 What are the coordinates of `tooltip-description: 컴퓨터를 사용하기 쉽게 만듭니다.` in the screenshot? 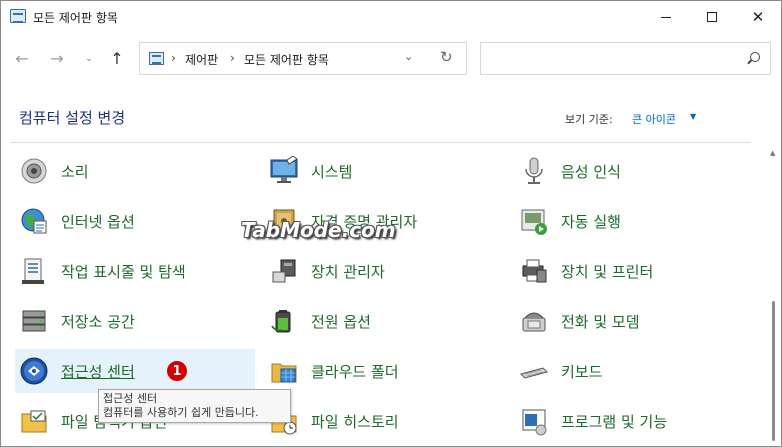 It's located at (181, 412).